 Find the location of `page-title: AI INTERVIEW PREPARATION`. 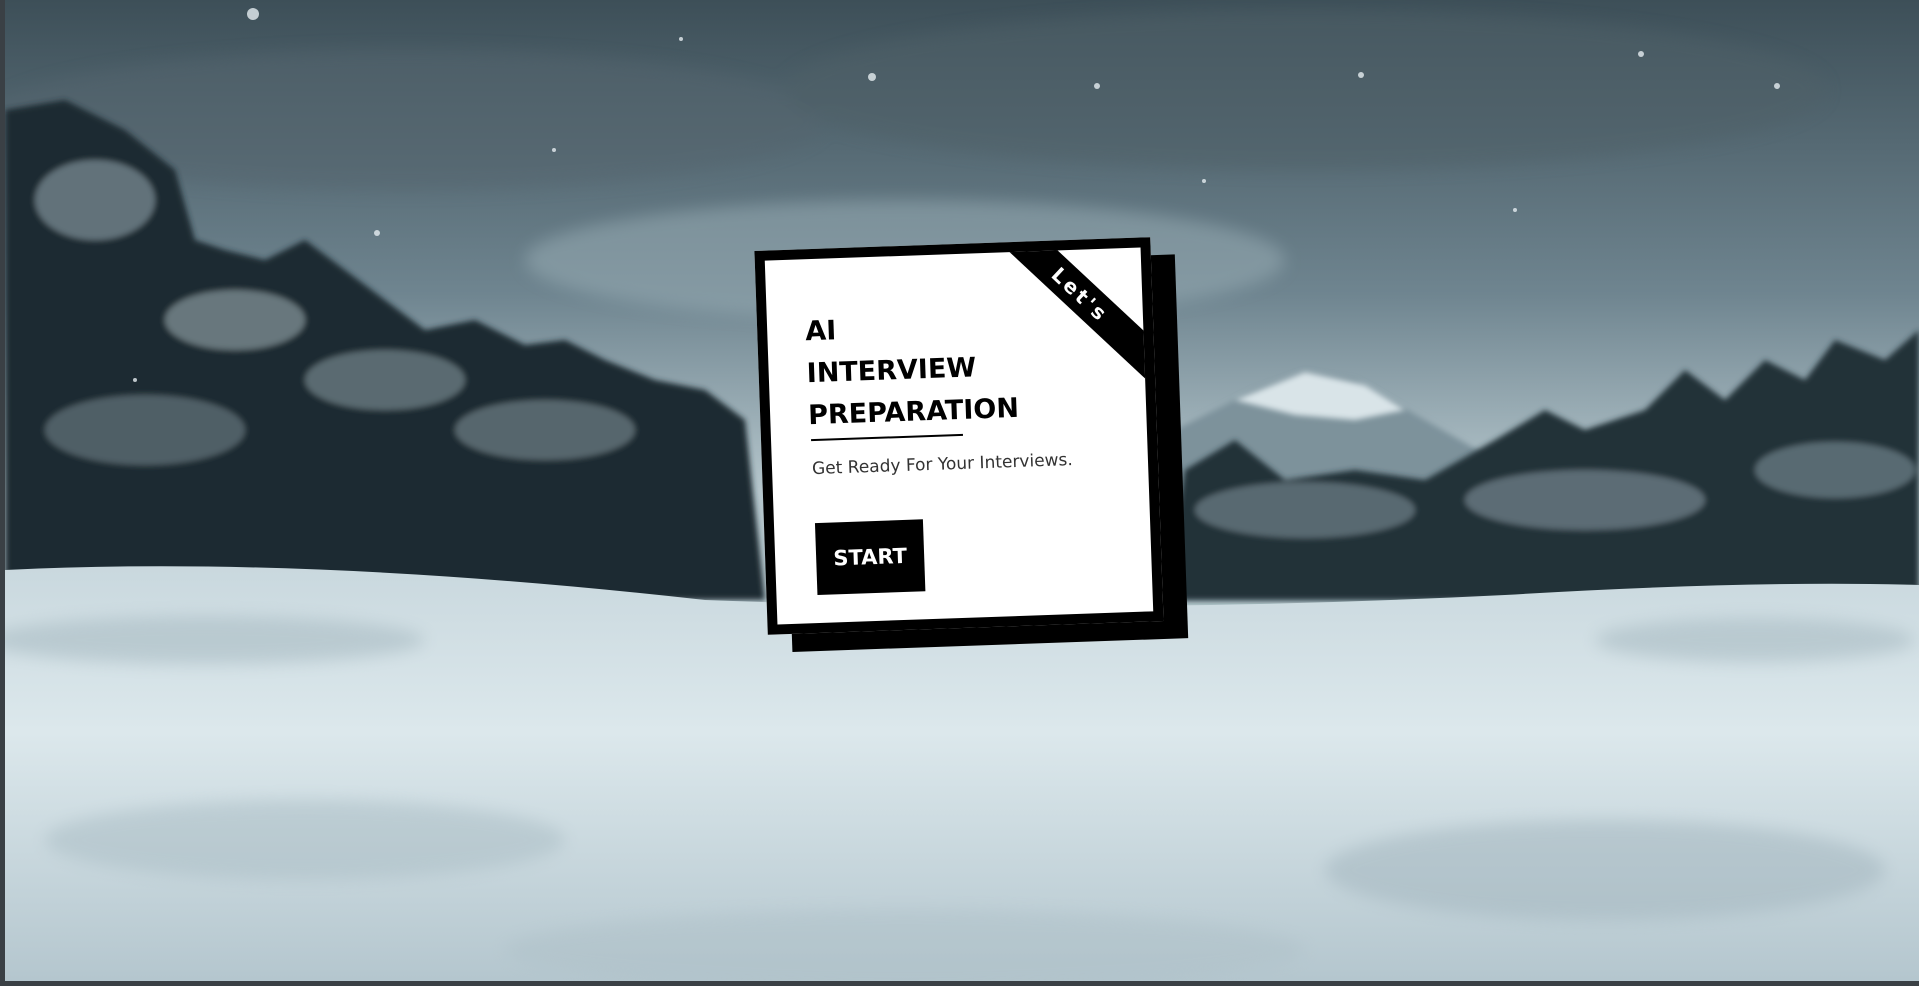

page-title: AI INTERVIEW PREPARATION is located at coordinates (912, 370).